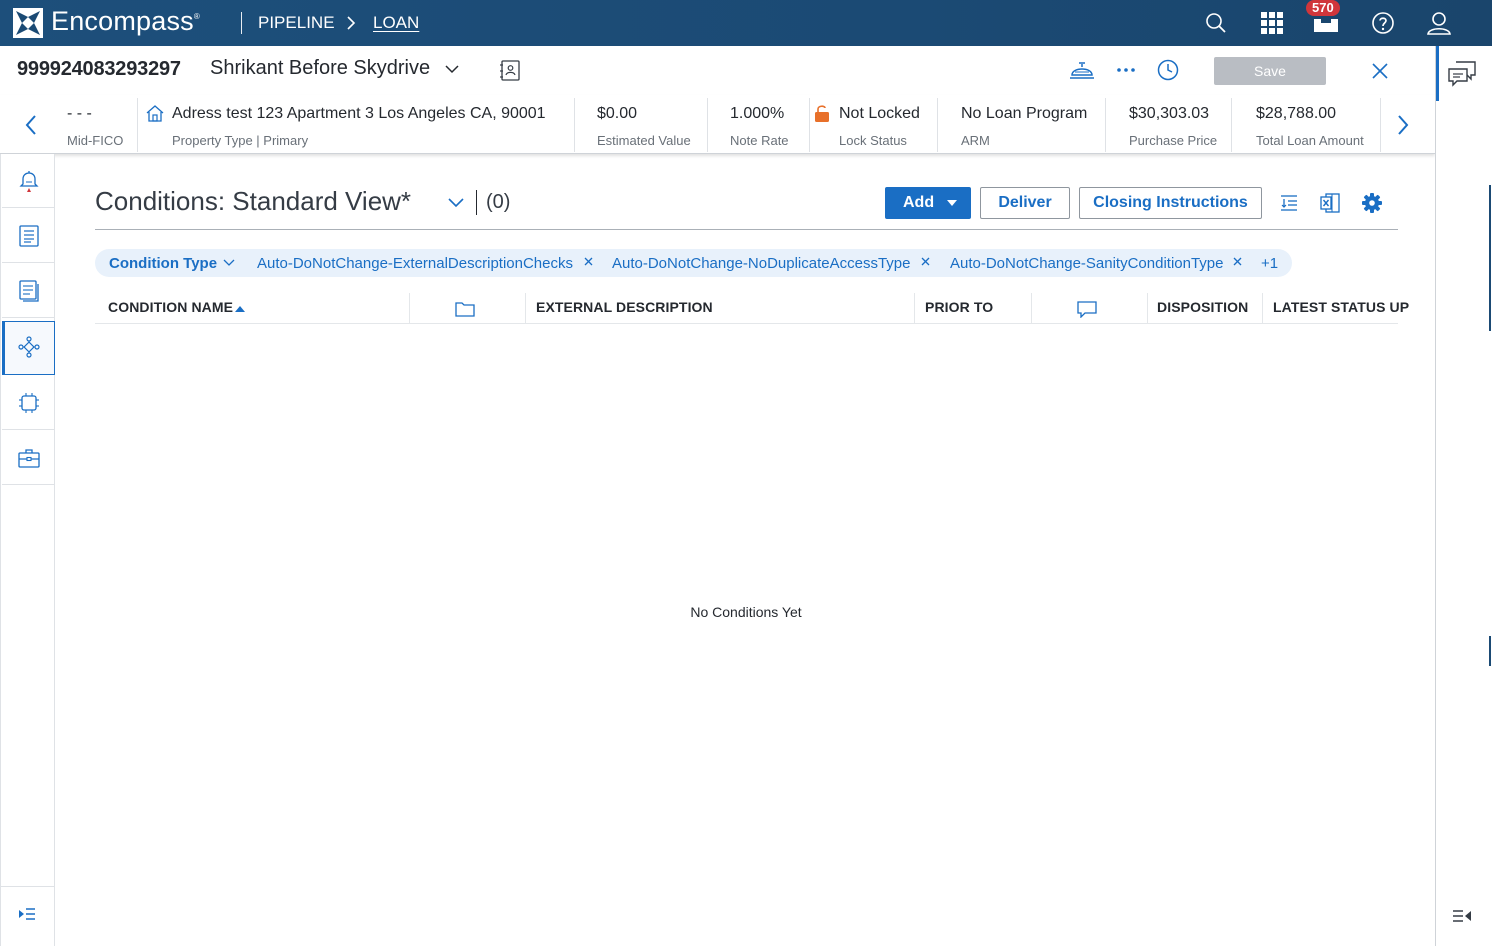  I want to click on expand-rail-icon, so click(27, 914).